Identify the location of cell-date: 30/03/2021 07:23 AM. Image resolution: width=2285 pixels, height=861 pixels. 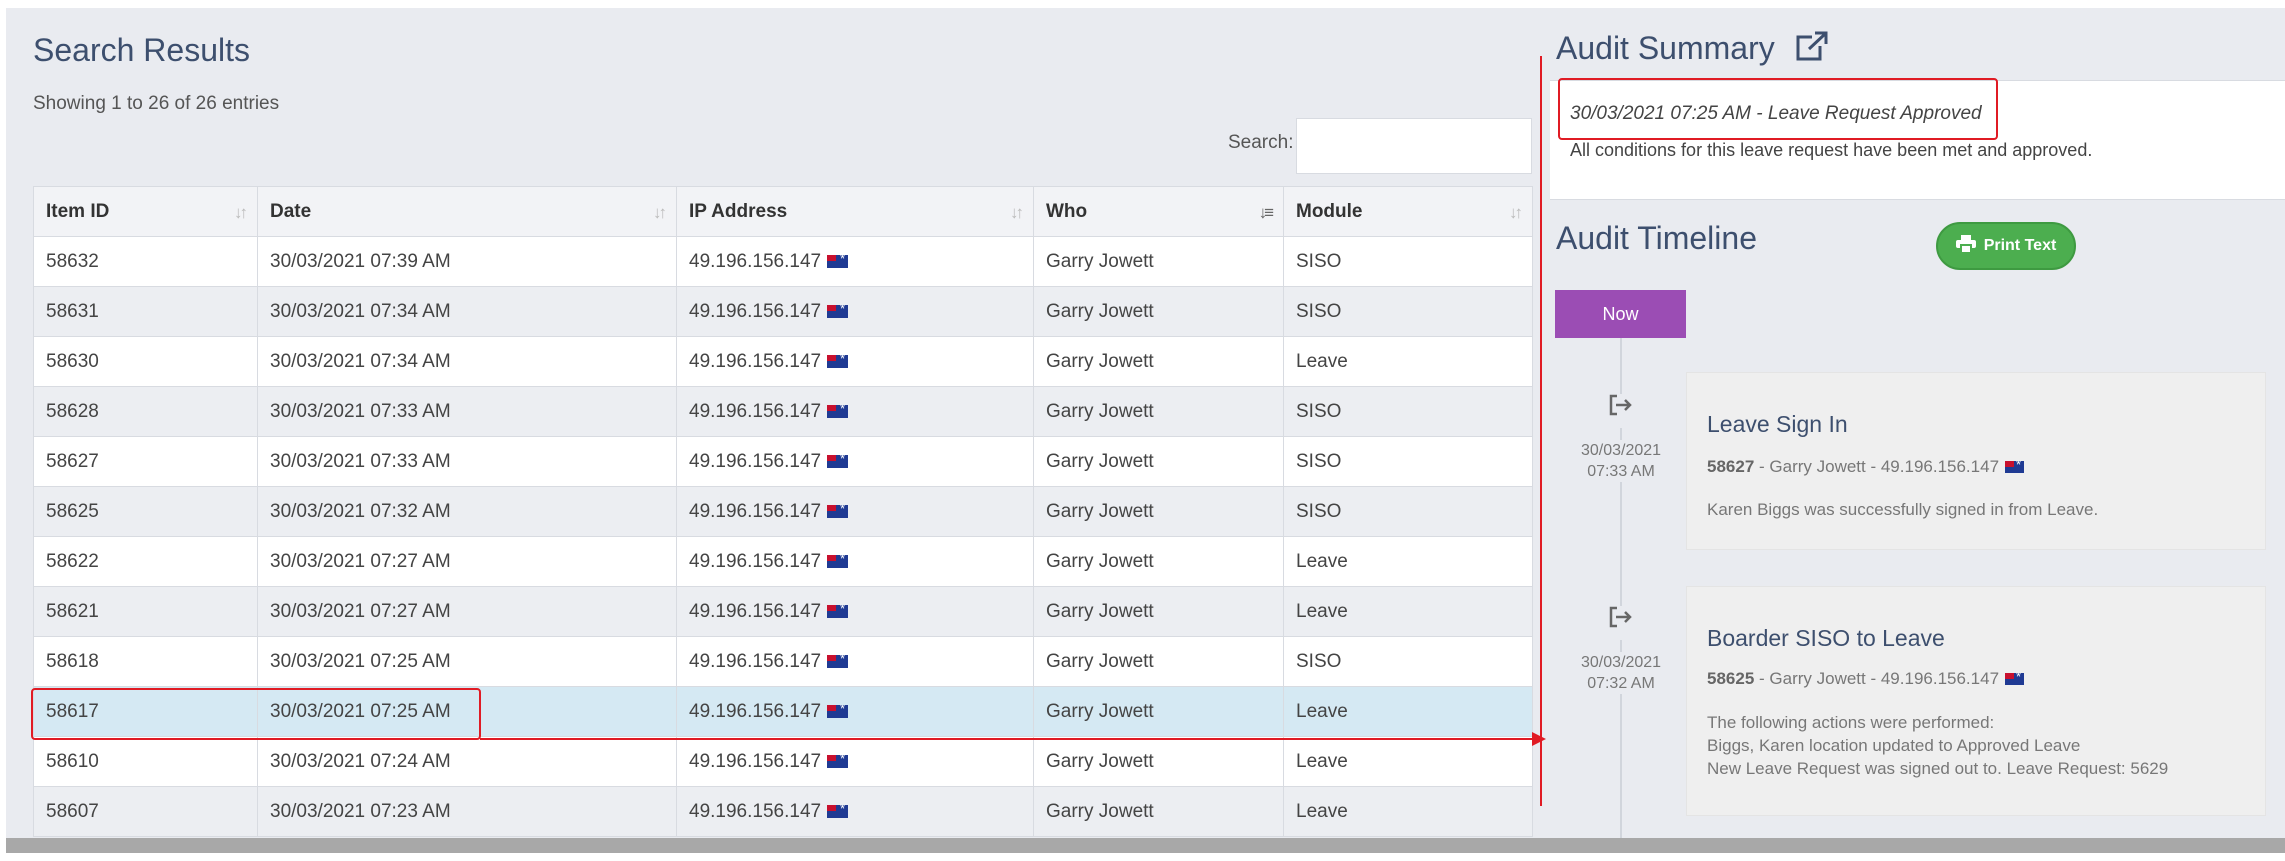
(467, 811).